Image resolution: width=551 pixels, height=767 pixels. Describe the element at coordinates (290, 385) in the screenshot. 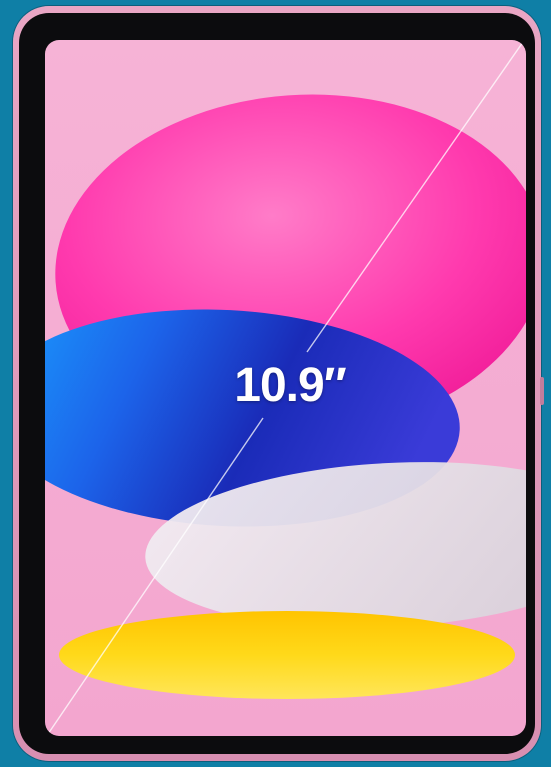

I see `screen-size-label: 10.9″` at that location.